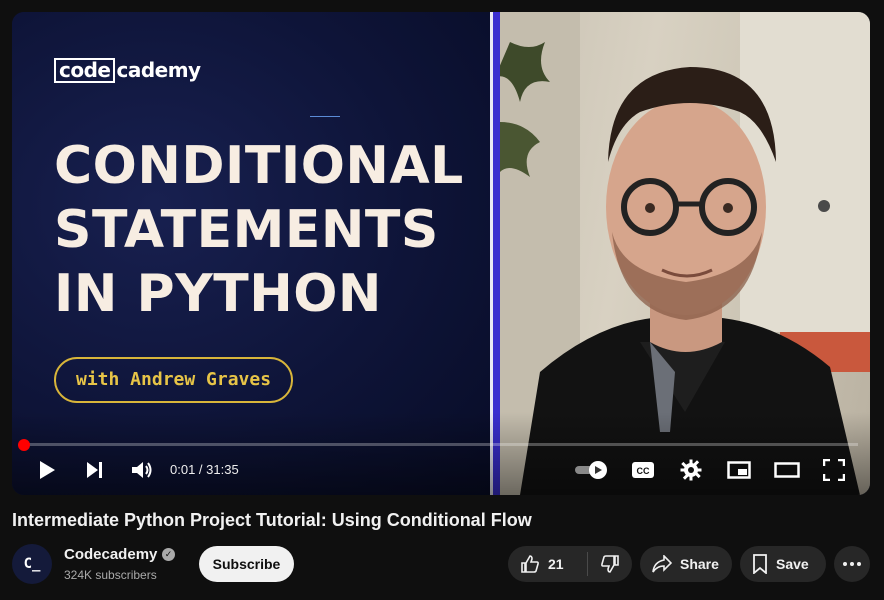 This screenshot has width=884, height=600. I want to click on subscribe-button: Subscribe, so click(246, 564).